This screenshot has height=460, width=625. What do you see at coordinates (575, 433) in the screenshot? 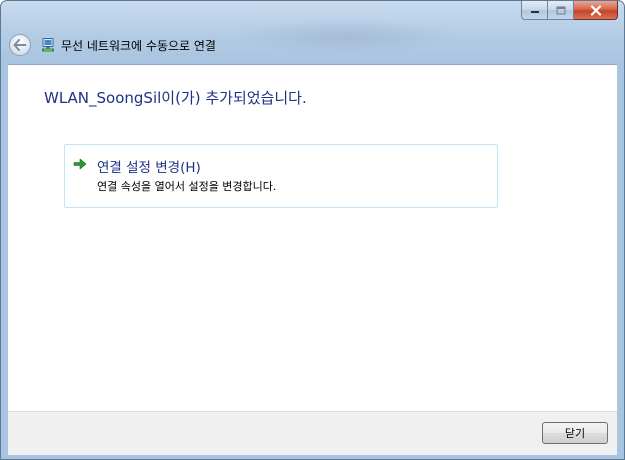
I see `close-button: 닫기` at bounding box center [575, 433].